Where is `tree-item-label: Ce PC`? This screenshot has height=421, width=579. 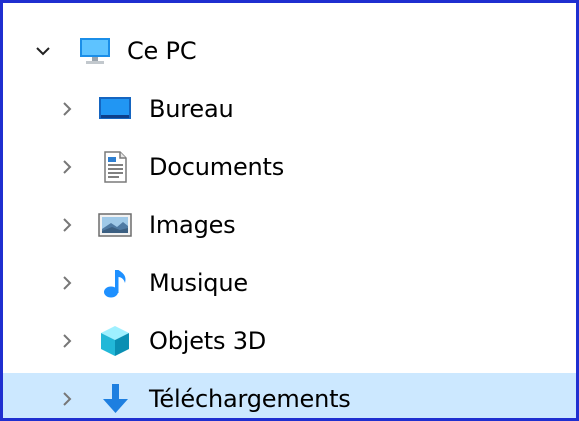 tree-item-label: Ce PC is located at coordinates (162, 50).